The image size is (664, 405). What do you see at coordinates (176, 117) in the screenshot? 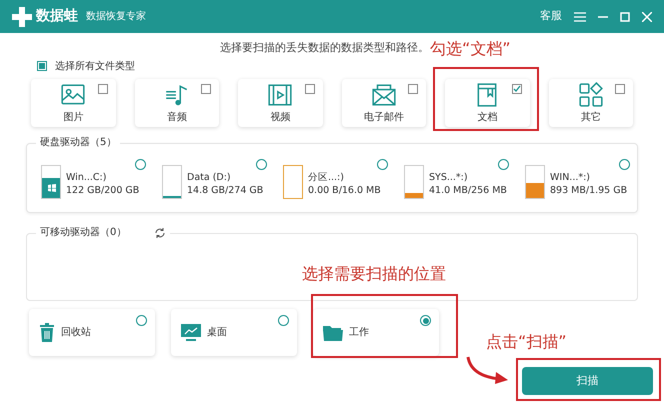
I see `file-type-label: 音频` at bounding box center [176, 117].